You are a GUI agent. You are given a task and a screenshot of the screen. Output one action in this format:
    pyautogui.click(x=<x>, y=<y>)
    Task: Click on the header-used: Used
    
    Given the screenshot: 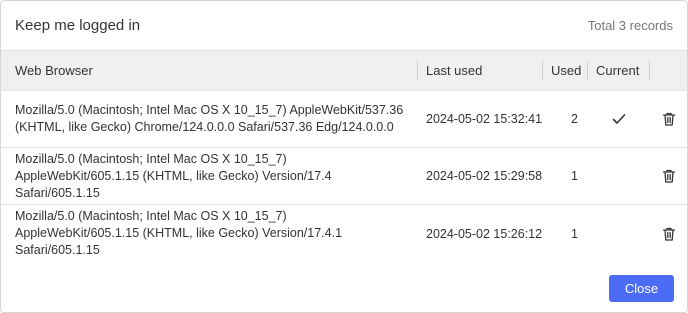 What is the action you would take?
    pyautogui.click(x=565, y=70)
    